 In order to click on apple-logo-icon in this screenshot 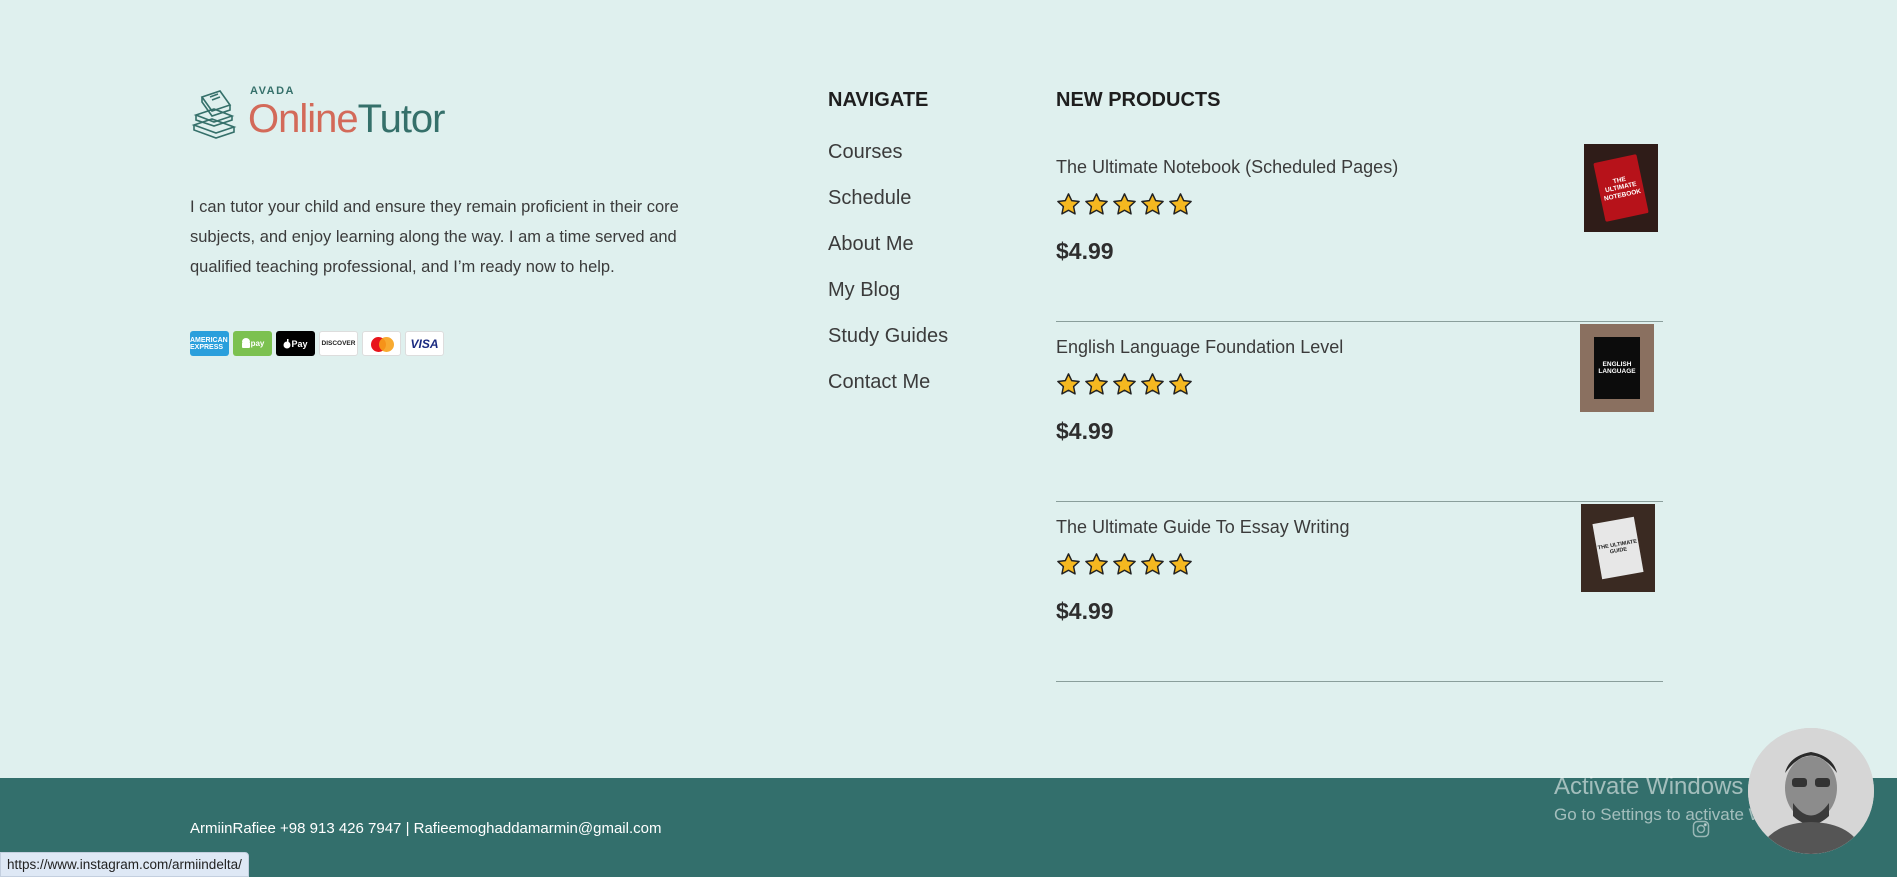, I will do `click(287, 343)`.